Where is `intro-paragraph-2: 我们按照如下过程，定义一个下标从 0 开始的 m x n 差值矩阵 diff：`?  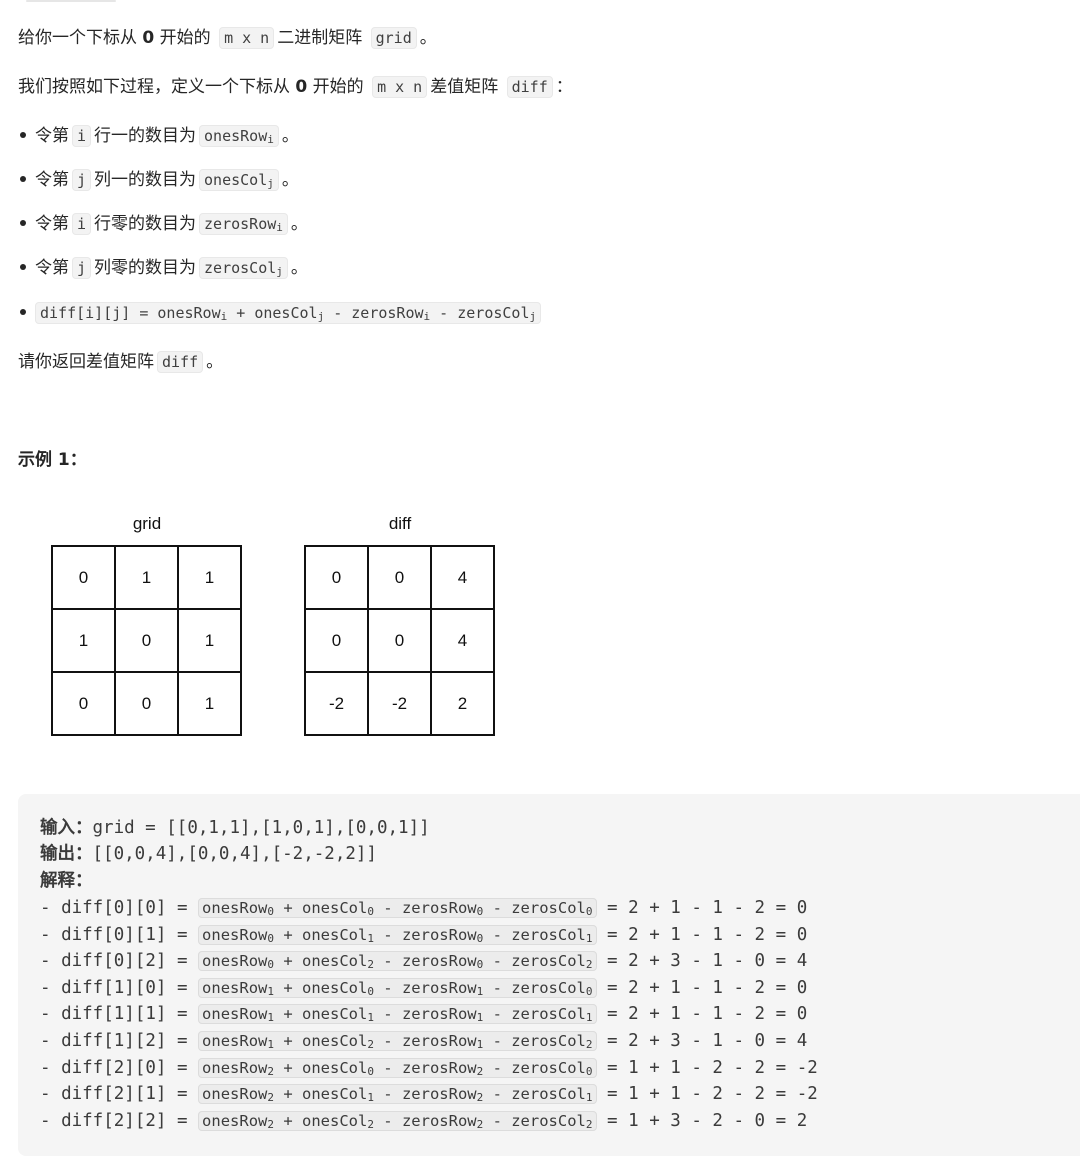
intro-paragraph-2: 我们按照如下过程，定义一个下标从 0 开始的 m x n 差值矩阵 diff： is located at coordinates (295, 87).